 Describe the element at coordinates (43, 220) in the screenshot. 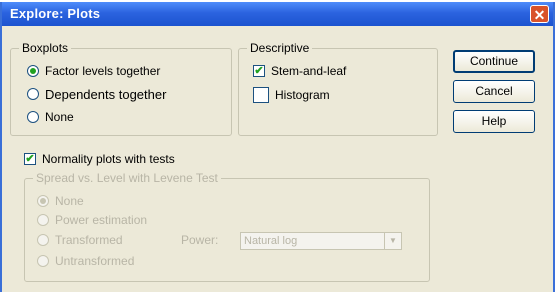

I see `radio-power-estimation` at that location.